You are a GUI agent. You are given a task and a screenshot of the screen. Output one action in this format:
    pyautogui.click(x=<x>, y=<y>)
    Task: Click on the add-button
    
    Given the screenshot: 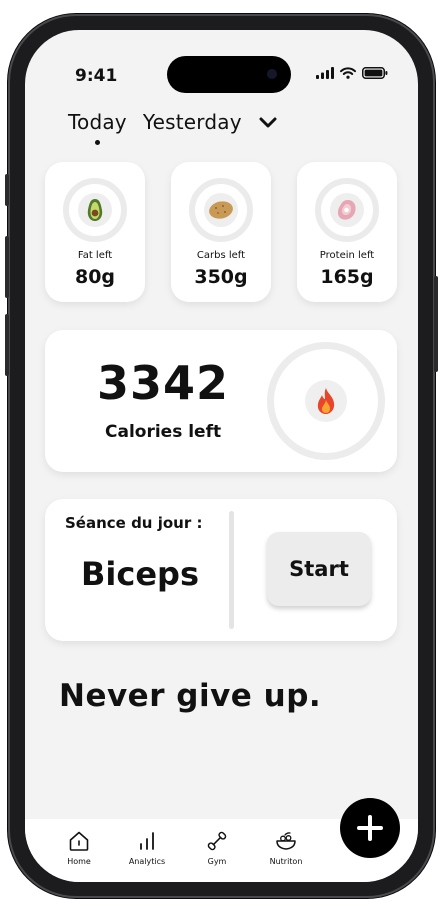 What is the action you would take?
    pyautogui.click(x=370, y=828)
    